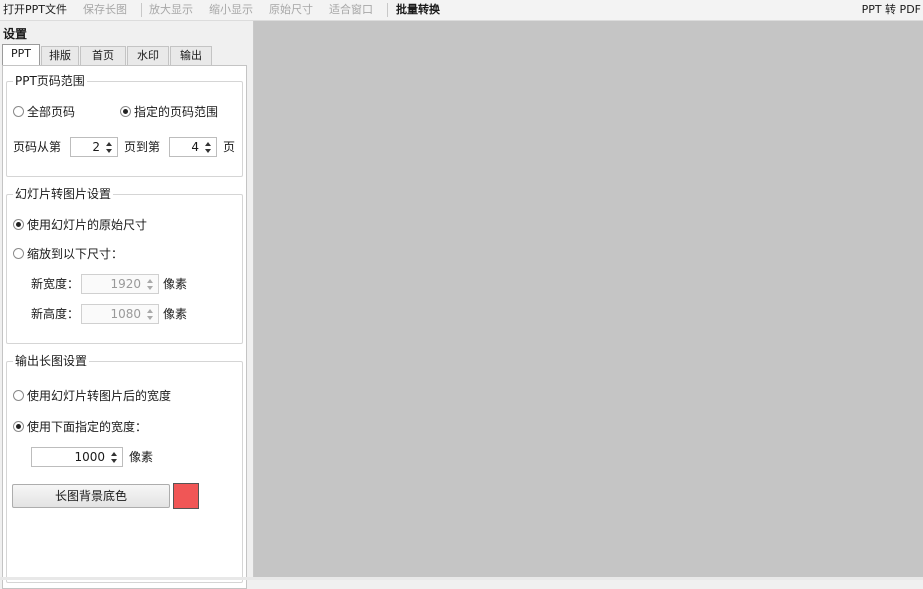  What do you see at coordinates (55, 314) in the screenshot?
I see `new-height-label: 新高度：` at bounding box center [55, 314].